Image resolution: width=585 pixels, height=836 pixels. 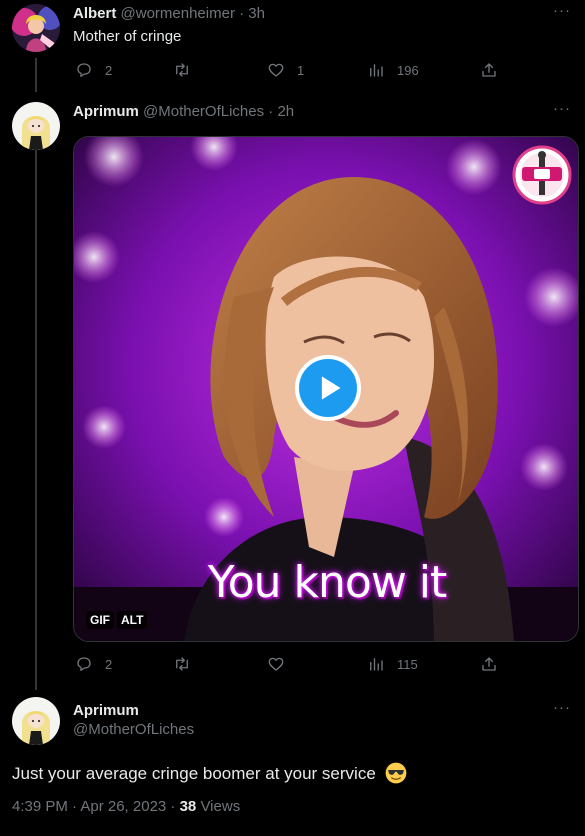 I want to click on tweet-header: Albert @wormenheimer · 3h, so click(x=169, y=14).